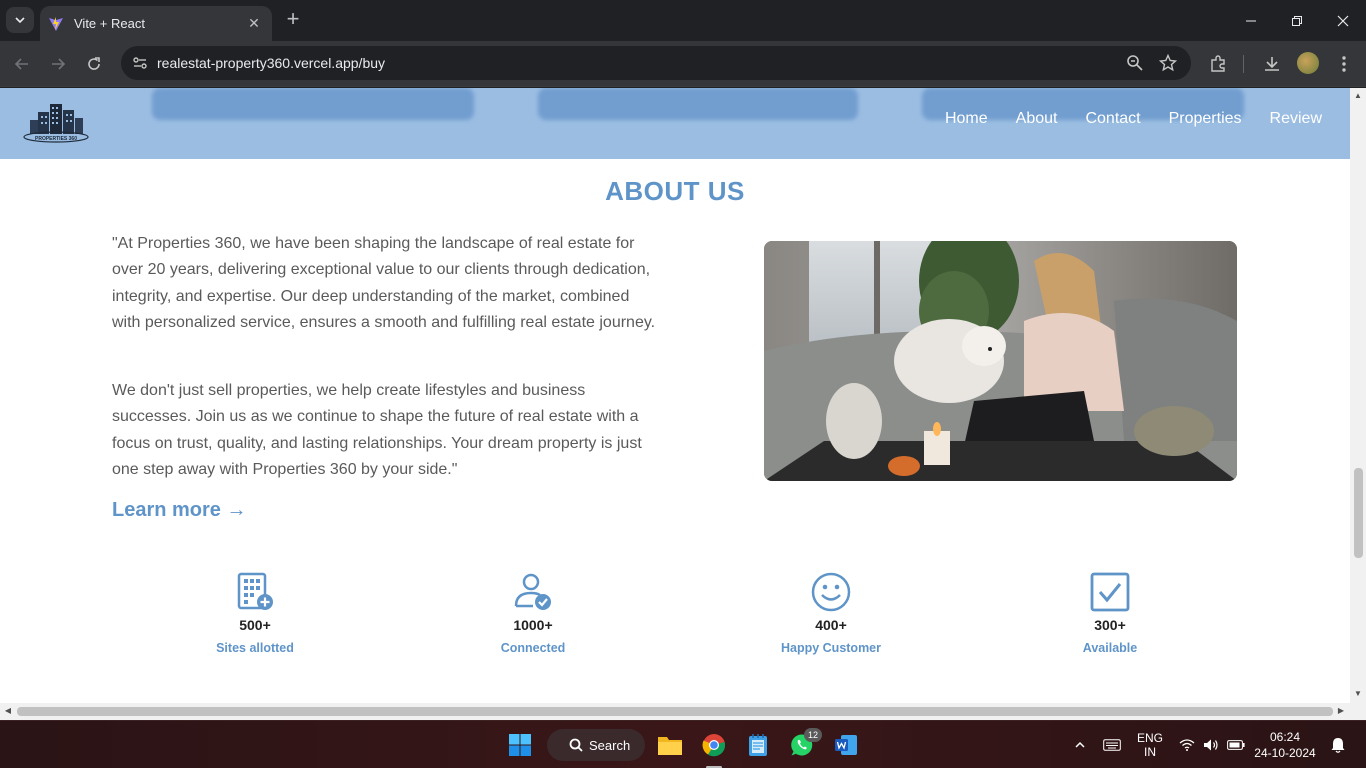  I want to click on show-hidden-icons-button, so click(1080, 744).